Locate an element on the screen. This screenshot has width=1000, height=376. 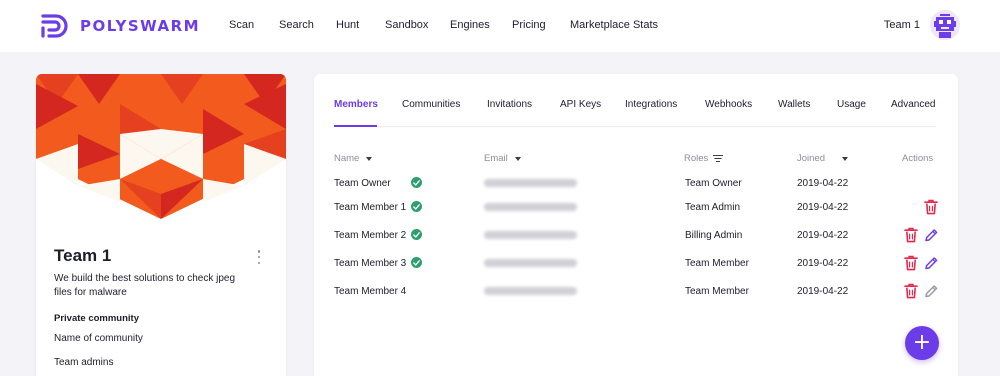
column-header-joined: Joined is located at coordinates (822, 158).